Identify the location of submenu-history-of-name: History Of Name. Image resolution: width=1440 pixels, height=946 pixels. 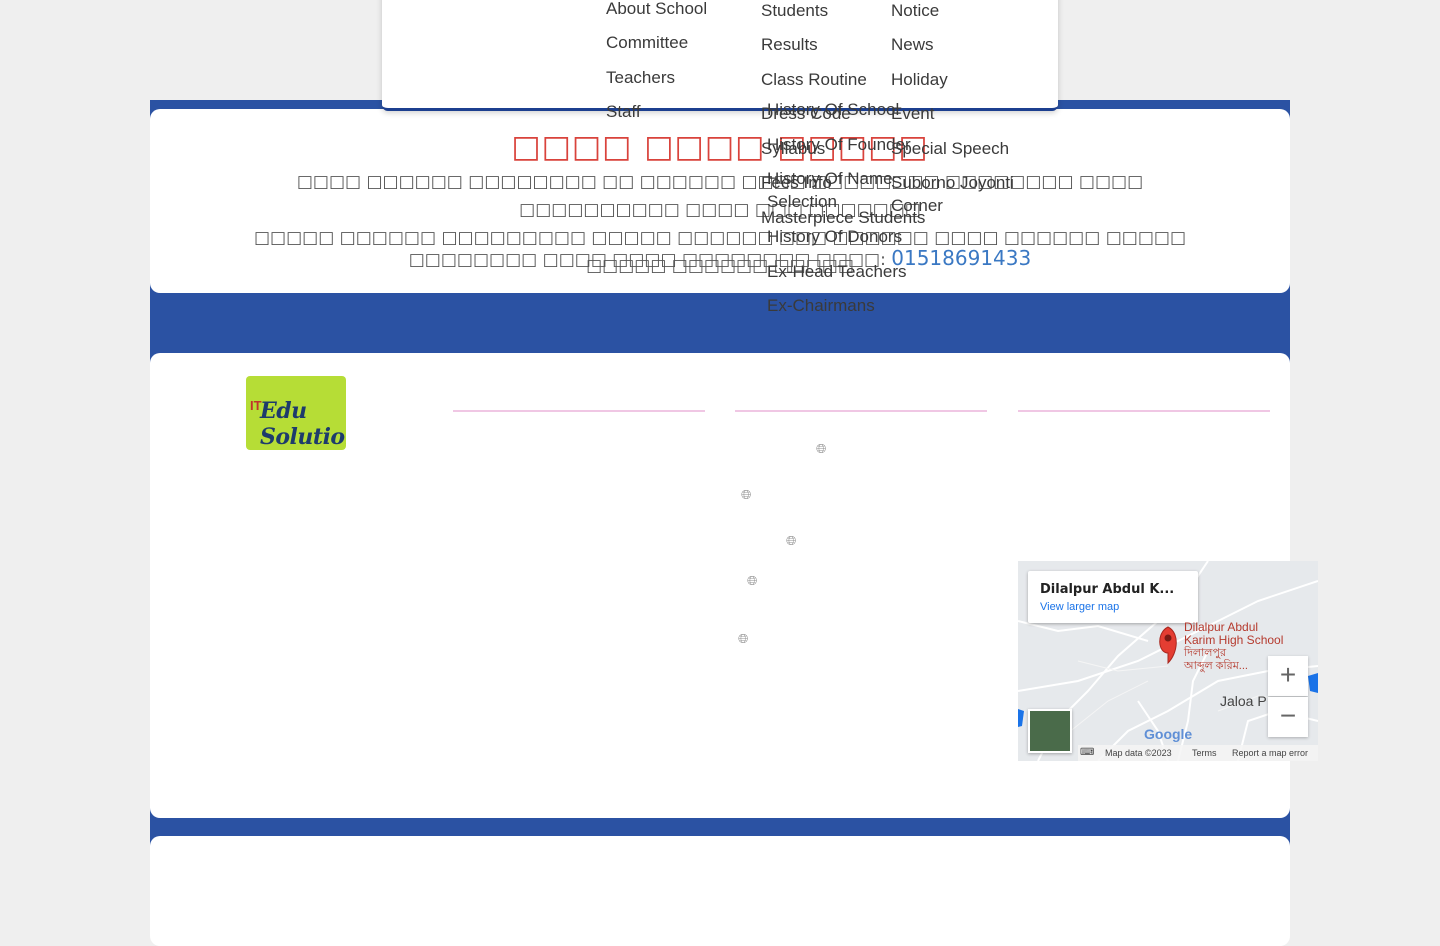
(830, 179).